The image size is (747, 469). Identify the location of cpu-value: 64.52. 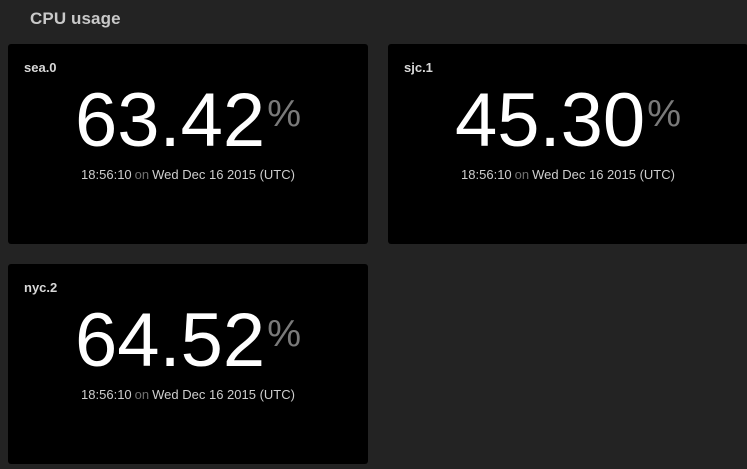
(170, 340).